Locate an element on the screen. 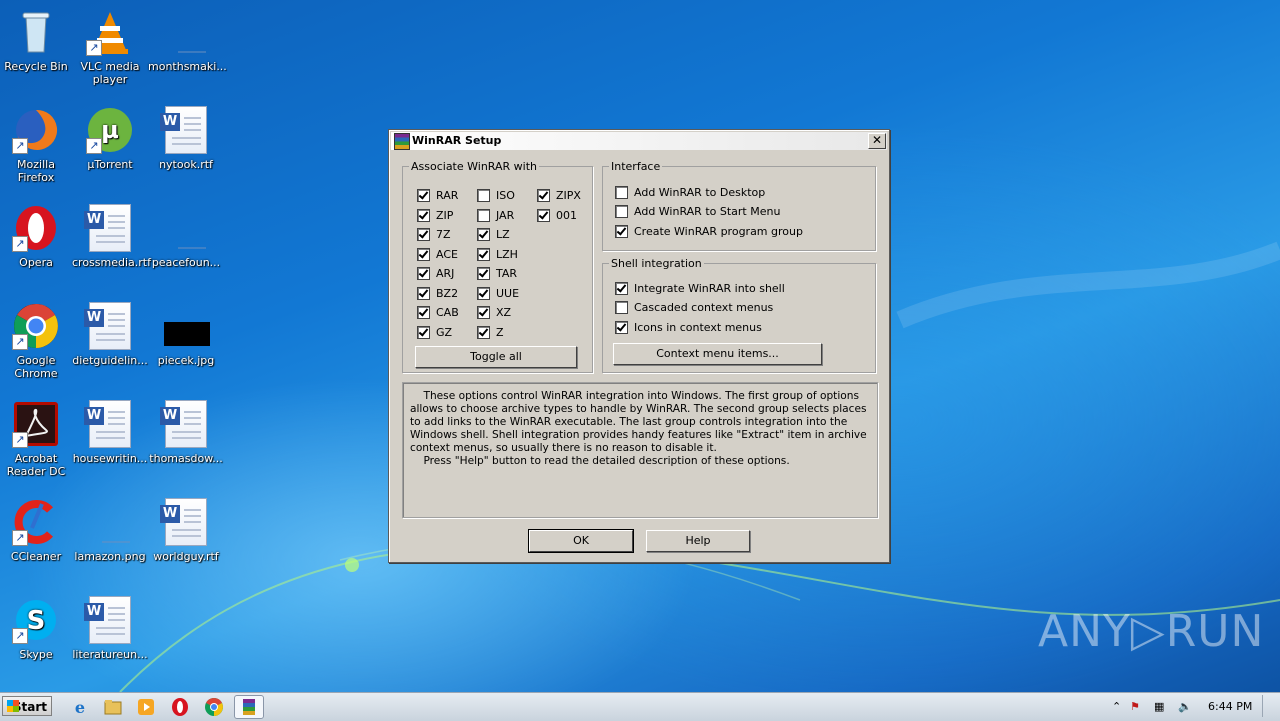  checkbox-z: Z is located at coordinates (490, 333).